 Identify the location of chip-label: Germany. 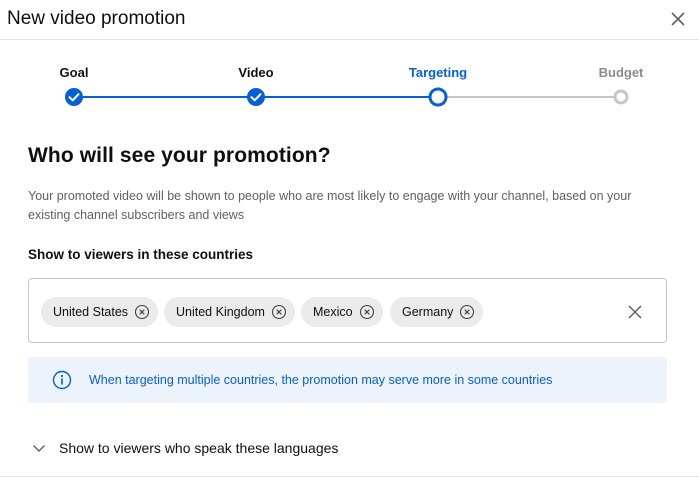
(427, 312).